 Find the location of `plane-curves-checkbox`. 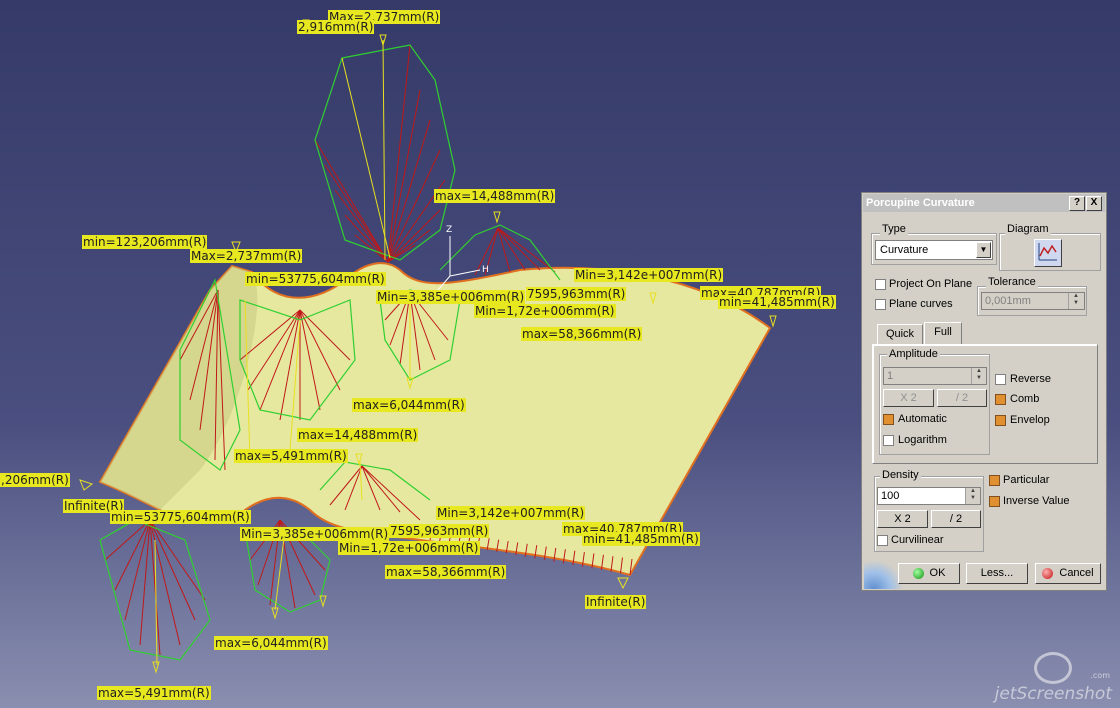

plane-curves-checkbox is located at coordinates (880, 304).